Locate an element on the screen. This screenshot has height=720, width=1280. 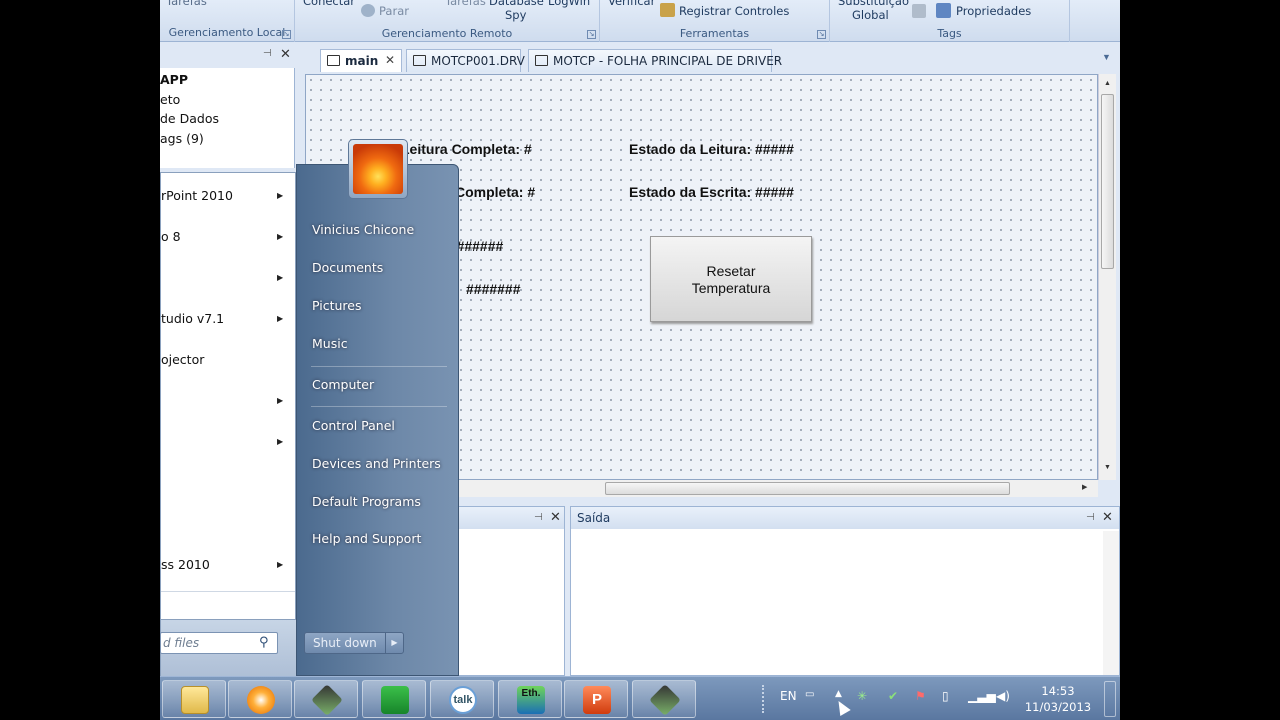
shutdown-options-arrow-icon: ▶ is located at coordinates (394, 643).